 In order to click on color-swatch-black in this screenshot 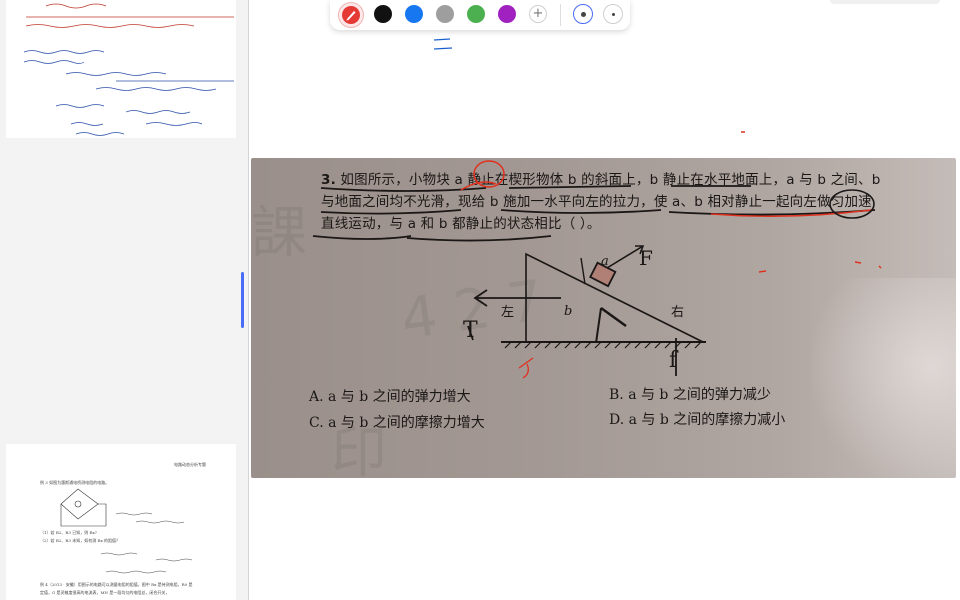, I will do `click(383, 14)`.